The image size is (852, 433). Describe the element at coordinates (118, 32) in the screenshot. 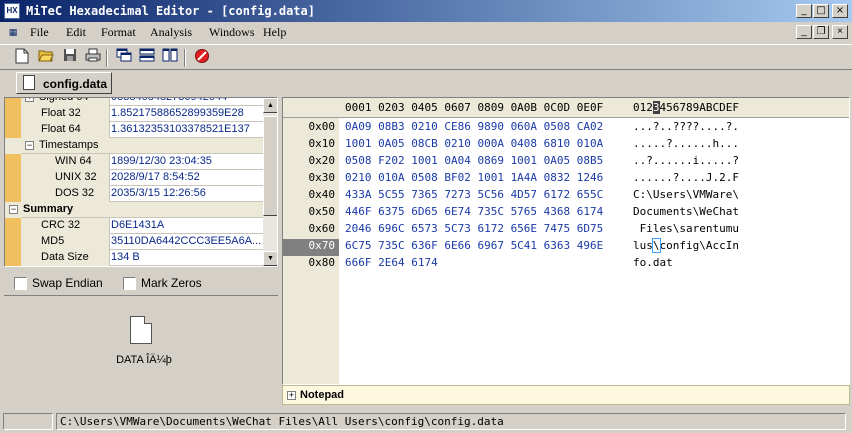

I see `menu-format: Format` at that location.